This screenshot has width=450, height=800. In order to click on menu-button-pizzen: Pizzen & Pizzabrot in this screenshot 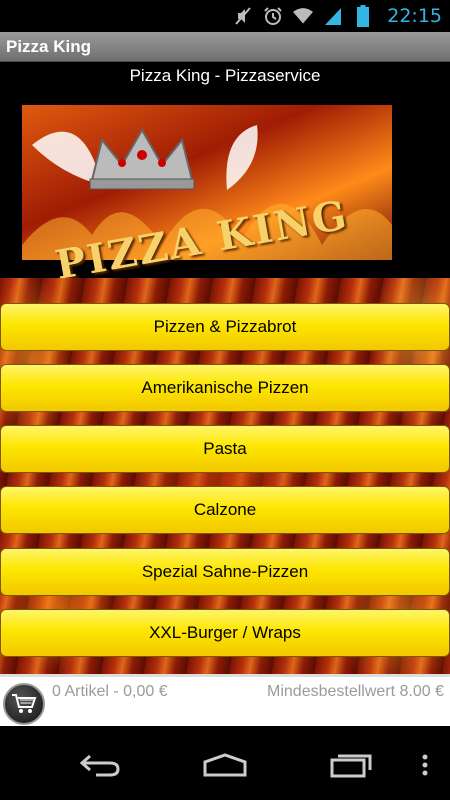, I will do `click(225, 327)`.